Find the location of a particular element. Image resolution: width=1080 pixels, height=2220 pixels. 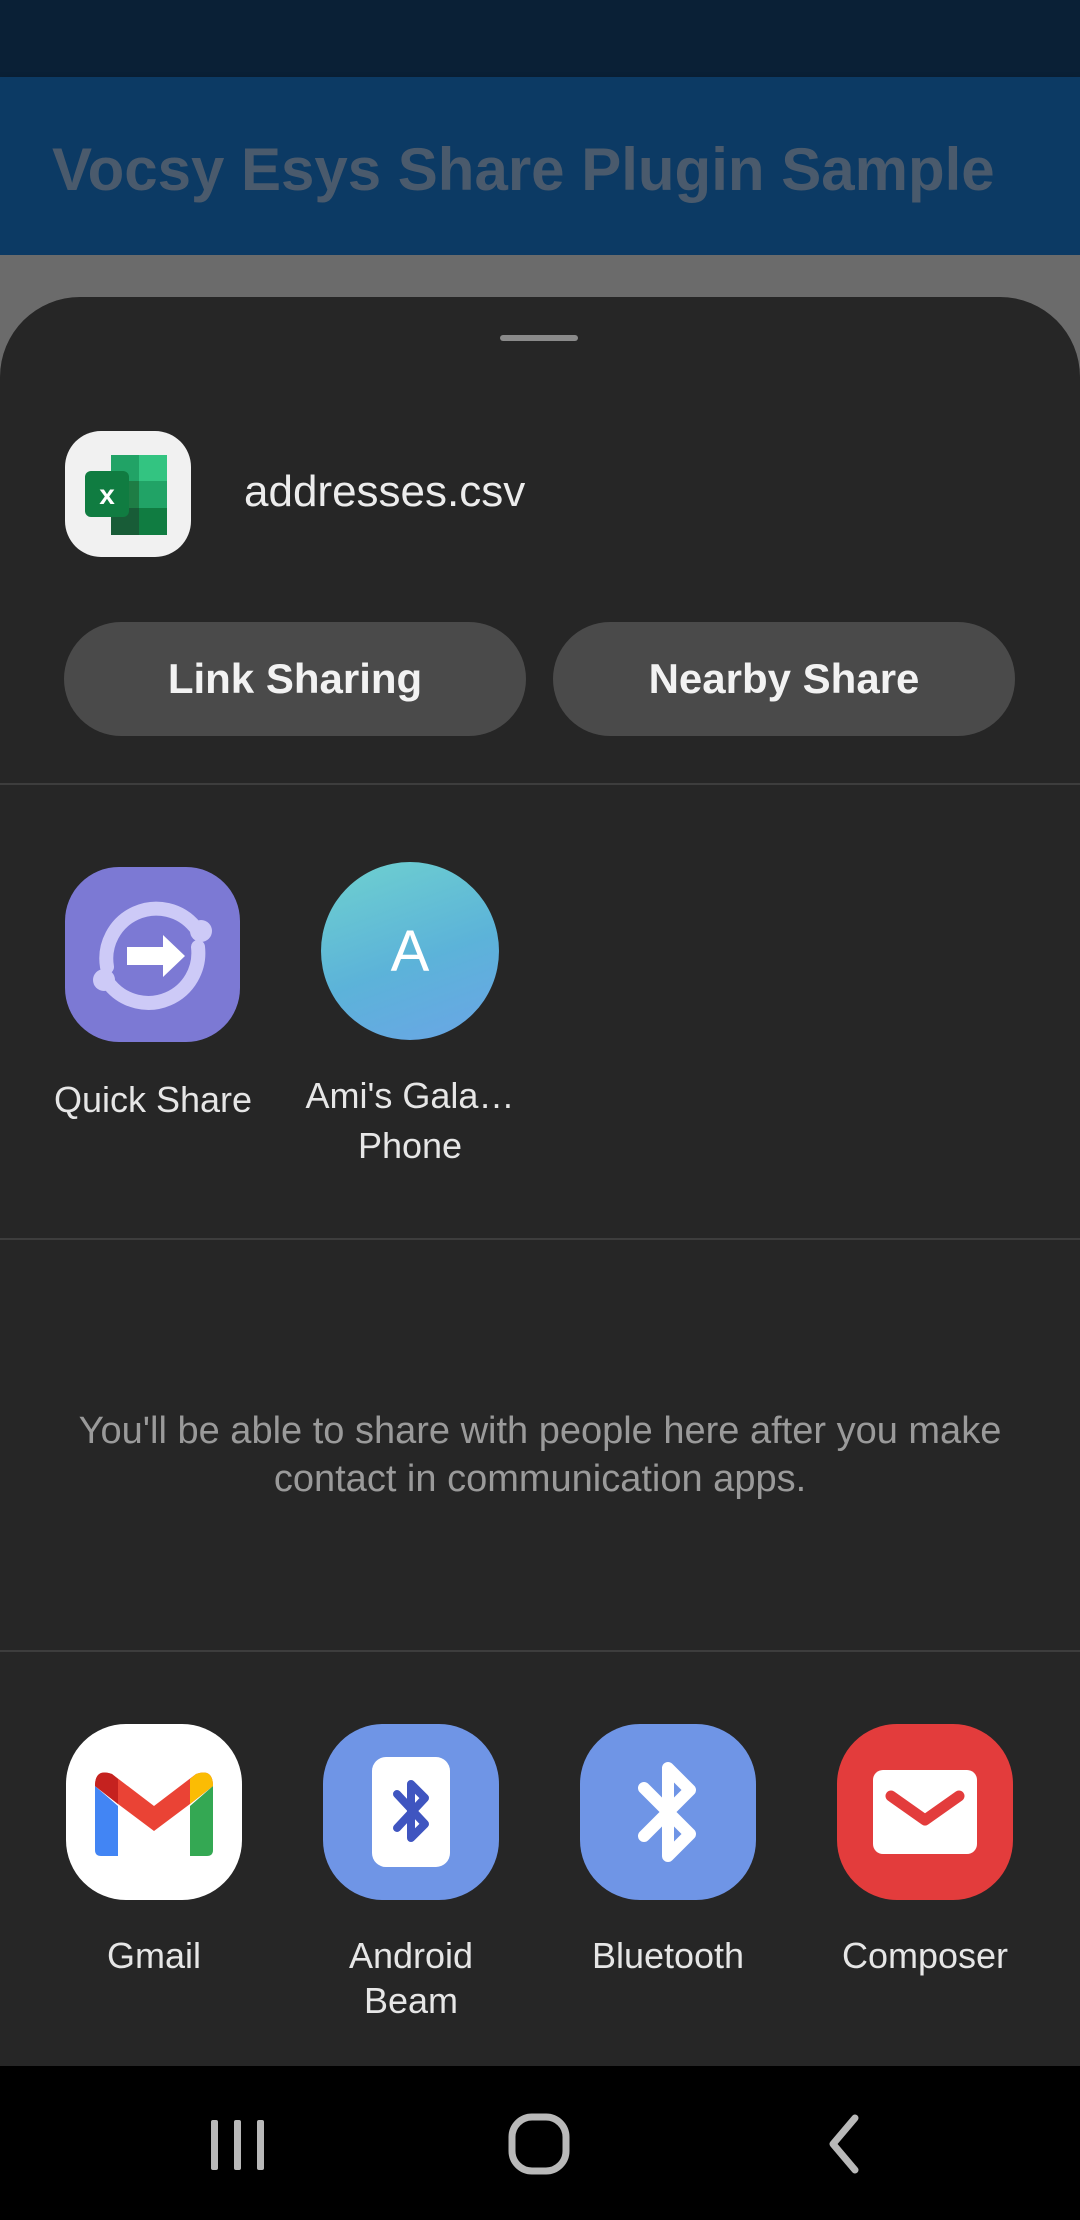

scrim is located at coordinates (540, 277).